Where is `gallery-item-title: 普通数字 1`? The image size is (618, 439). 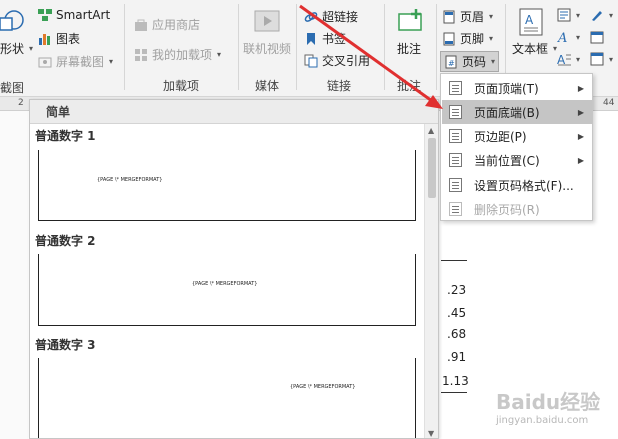
gallery-item-title: 普通数字 1 is located at coordinates (65, 136).